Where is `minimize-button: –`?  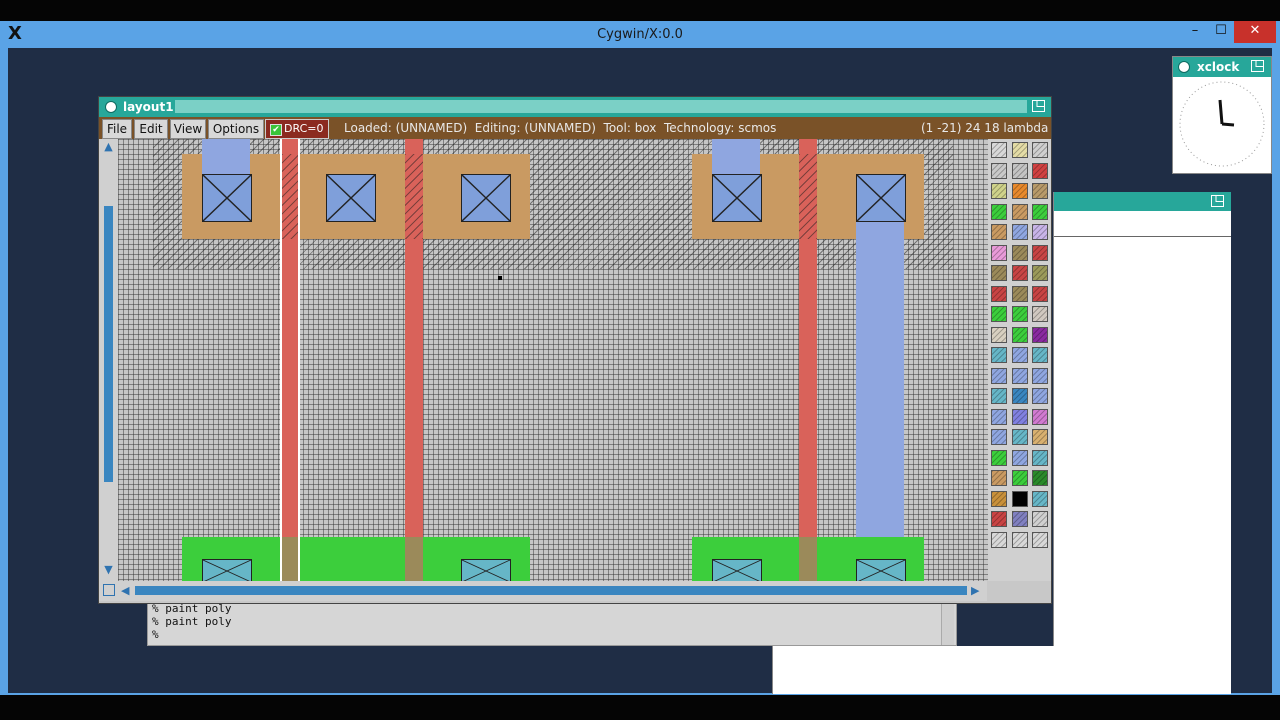 minimize-button: – is located at coordinates (1195, 32).